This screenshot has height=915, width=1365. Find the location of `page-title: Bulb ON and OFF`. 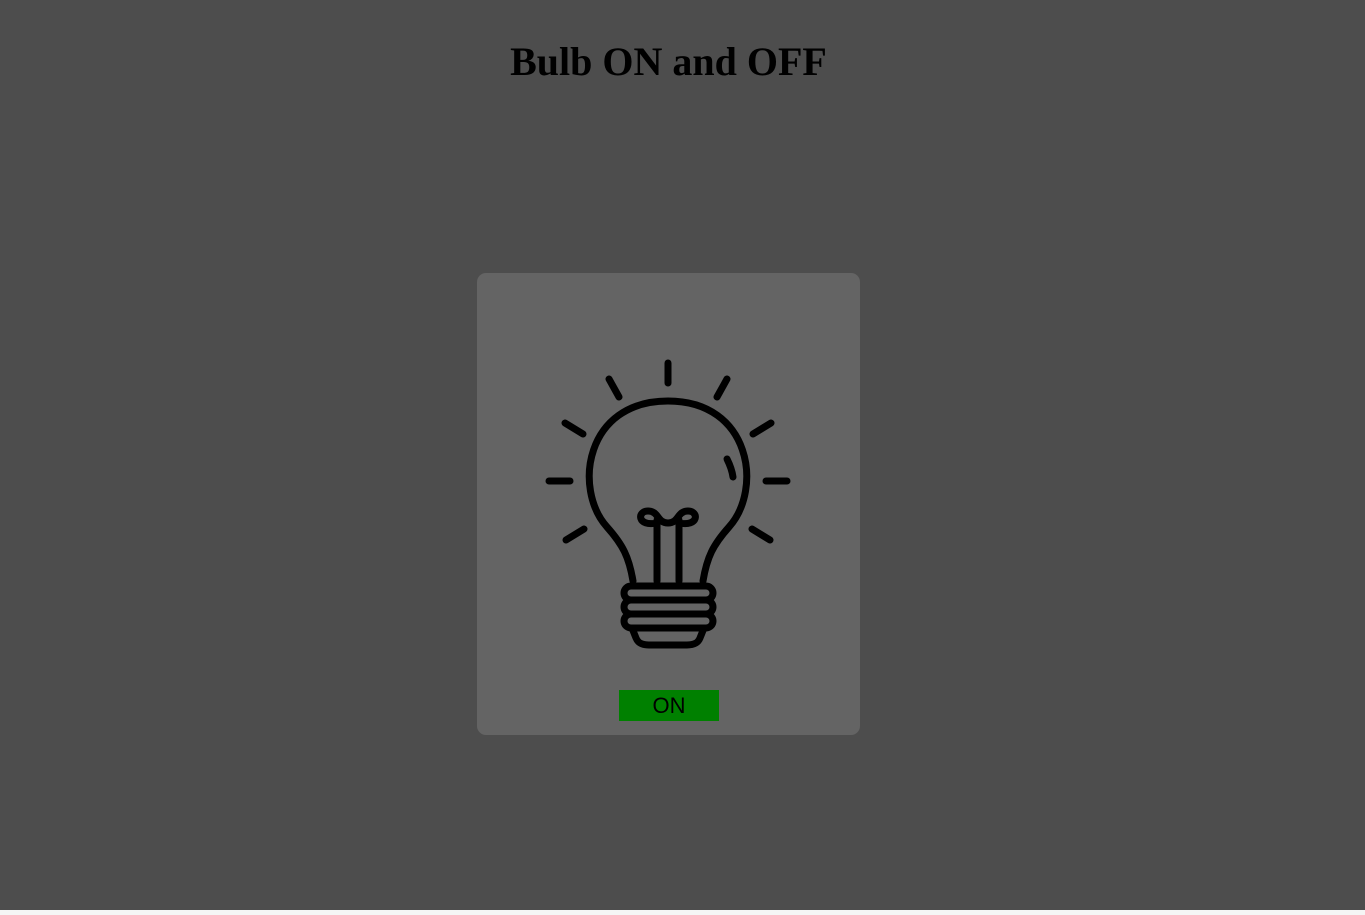

page-title: Bulb ON and OFF is located at coordinates (668, 61).